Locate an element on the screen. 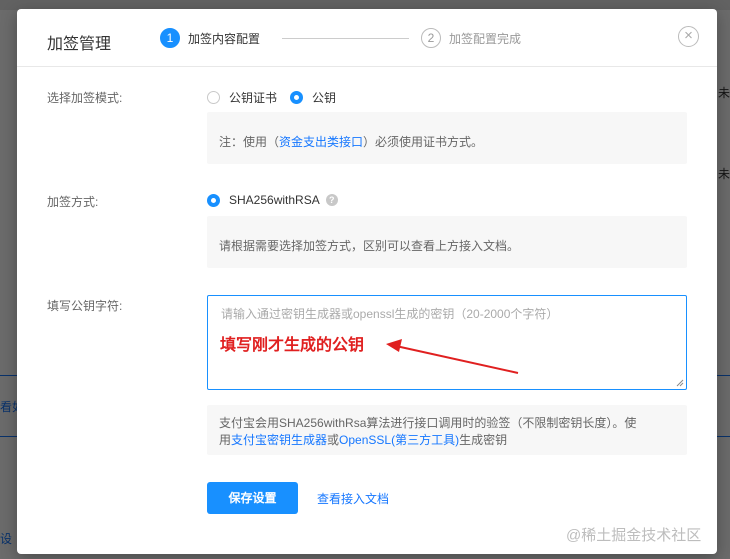  dialog-title: 加签管理 is located at coordinates (79, 44).